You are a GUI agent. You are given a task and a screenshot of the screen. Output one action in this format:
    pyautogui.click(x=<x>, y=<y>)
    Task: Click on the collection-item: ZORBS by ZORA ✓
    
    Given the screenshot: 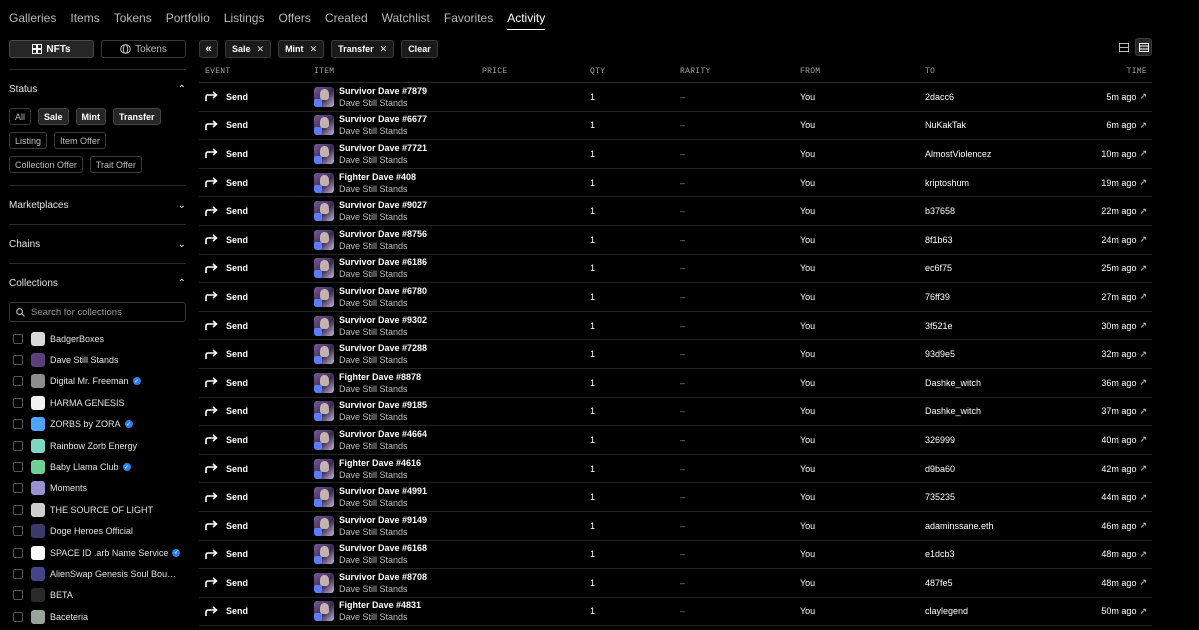 What is the action you would take?
    pyautogui.click(x=97, y=424)
    